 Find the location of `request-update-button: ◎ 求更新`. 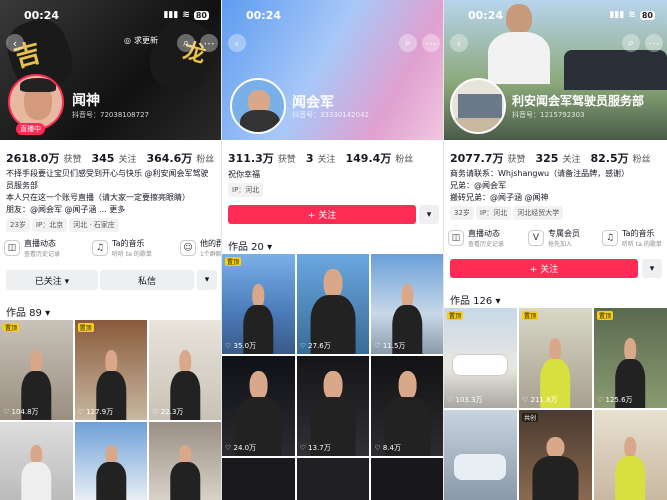

request-update-button: ◎ 求更新 is located at coordinates (141, 40).